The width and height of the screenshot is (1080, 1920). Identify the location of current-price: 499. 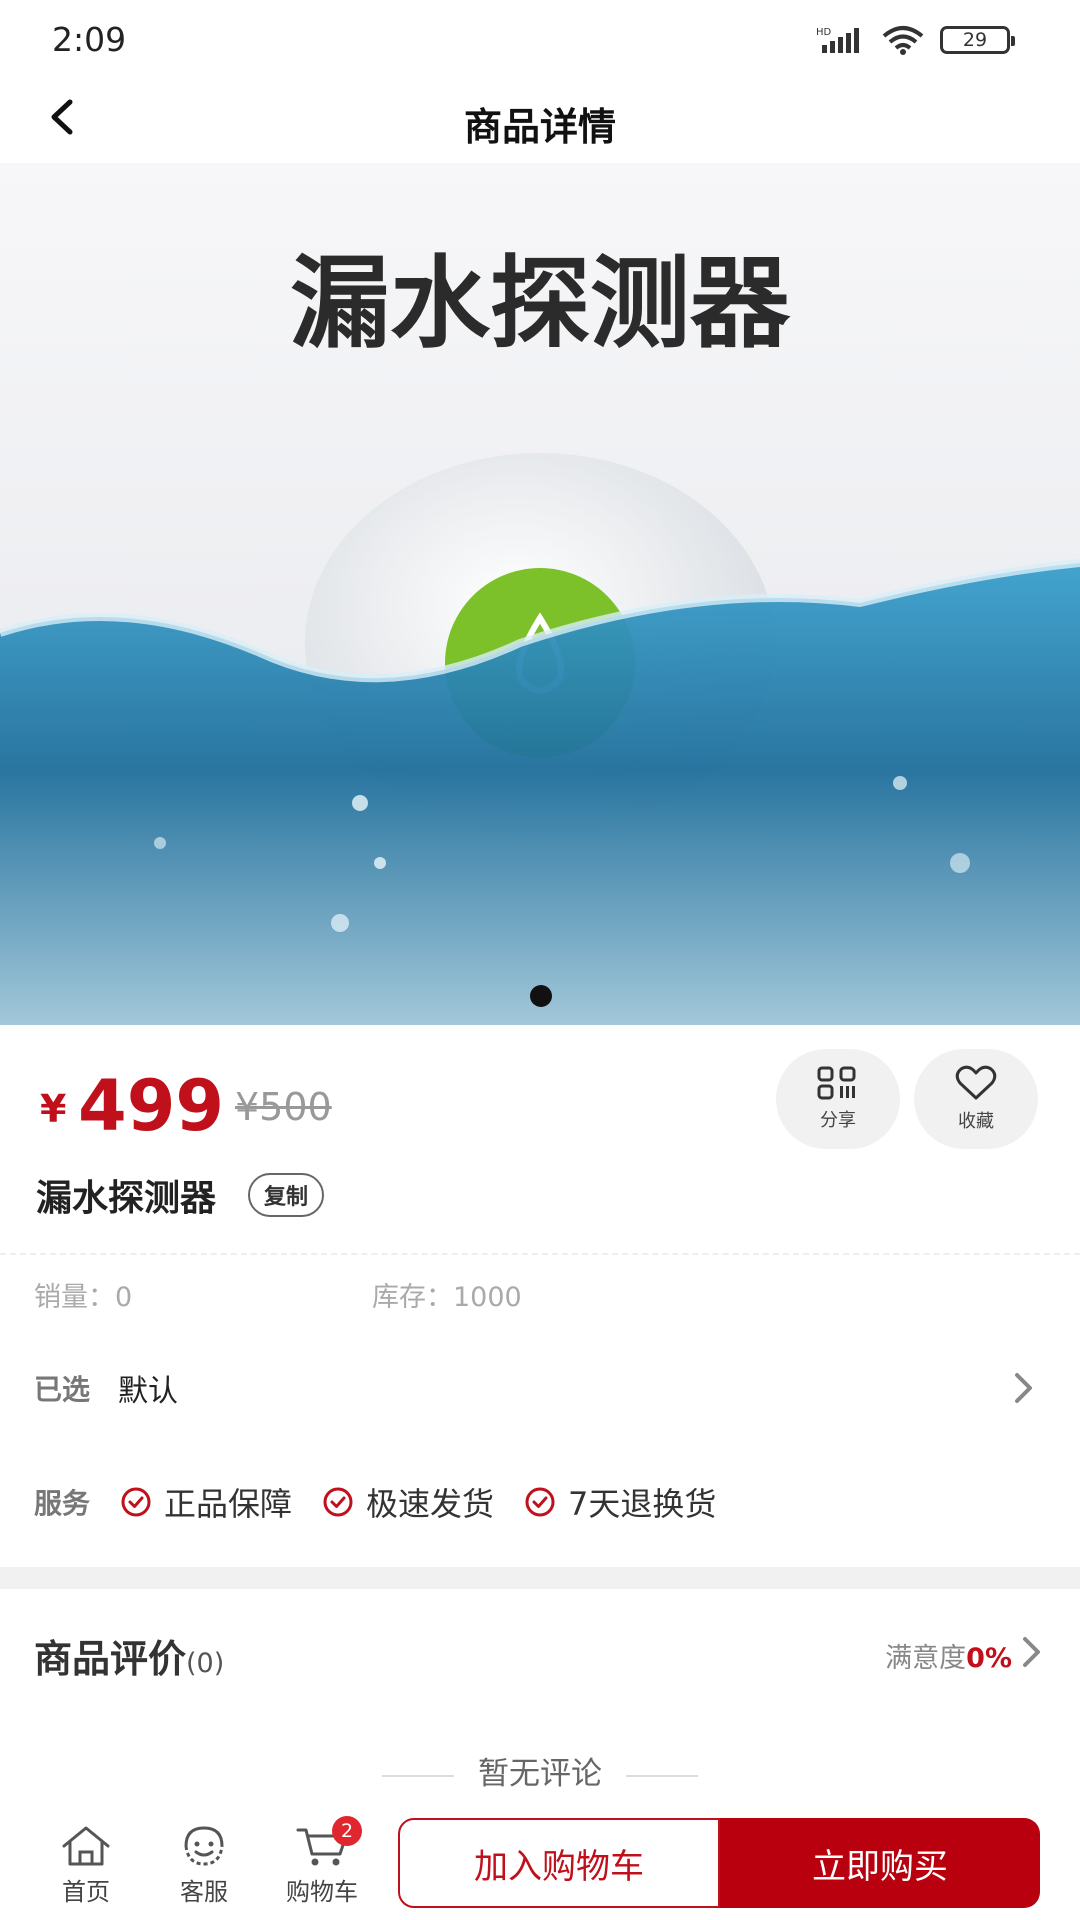
(151, 1106).